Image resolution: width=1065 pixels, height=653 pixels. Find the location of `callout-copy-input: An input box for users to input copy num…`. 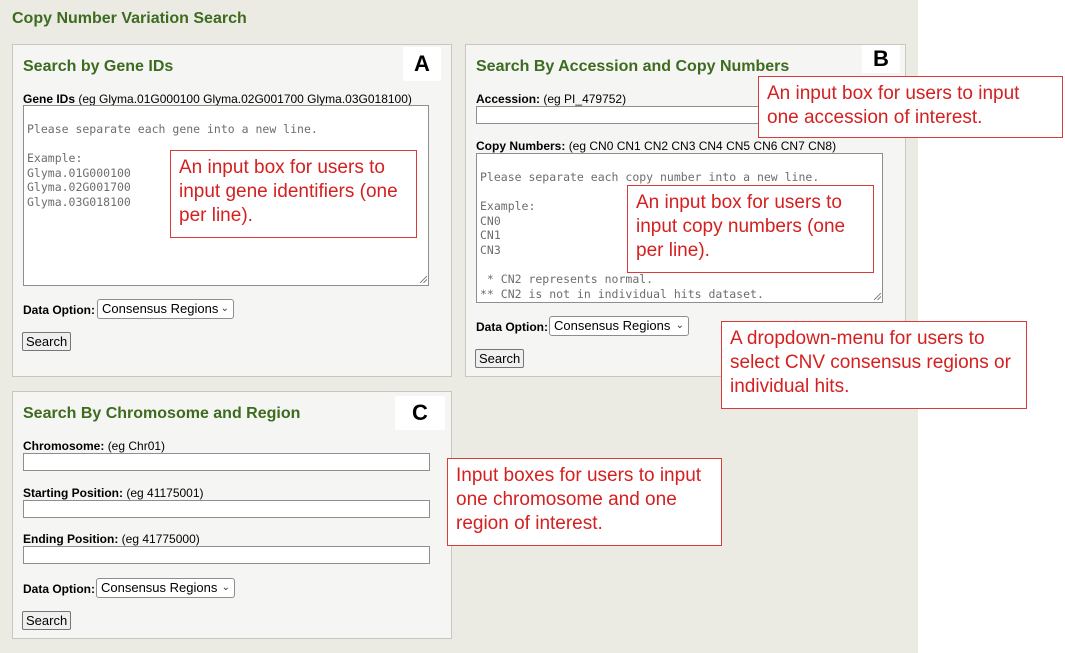

callout-copy-input: An input box for users to input copy num… is located at coordinates (750, 229).